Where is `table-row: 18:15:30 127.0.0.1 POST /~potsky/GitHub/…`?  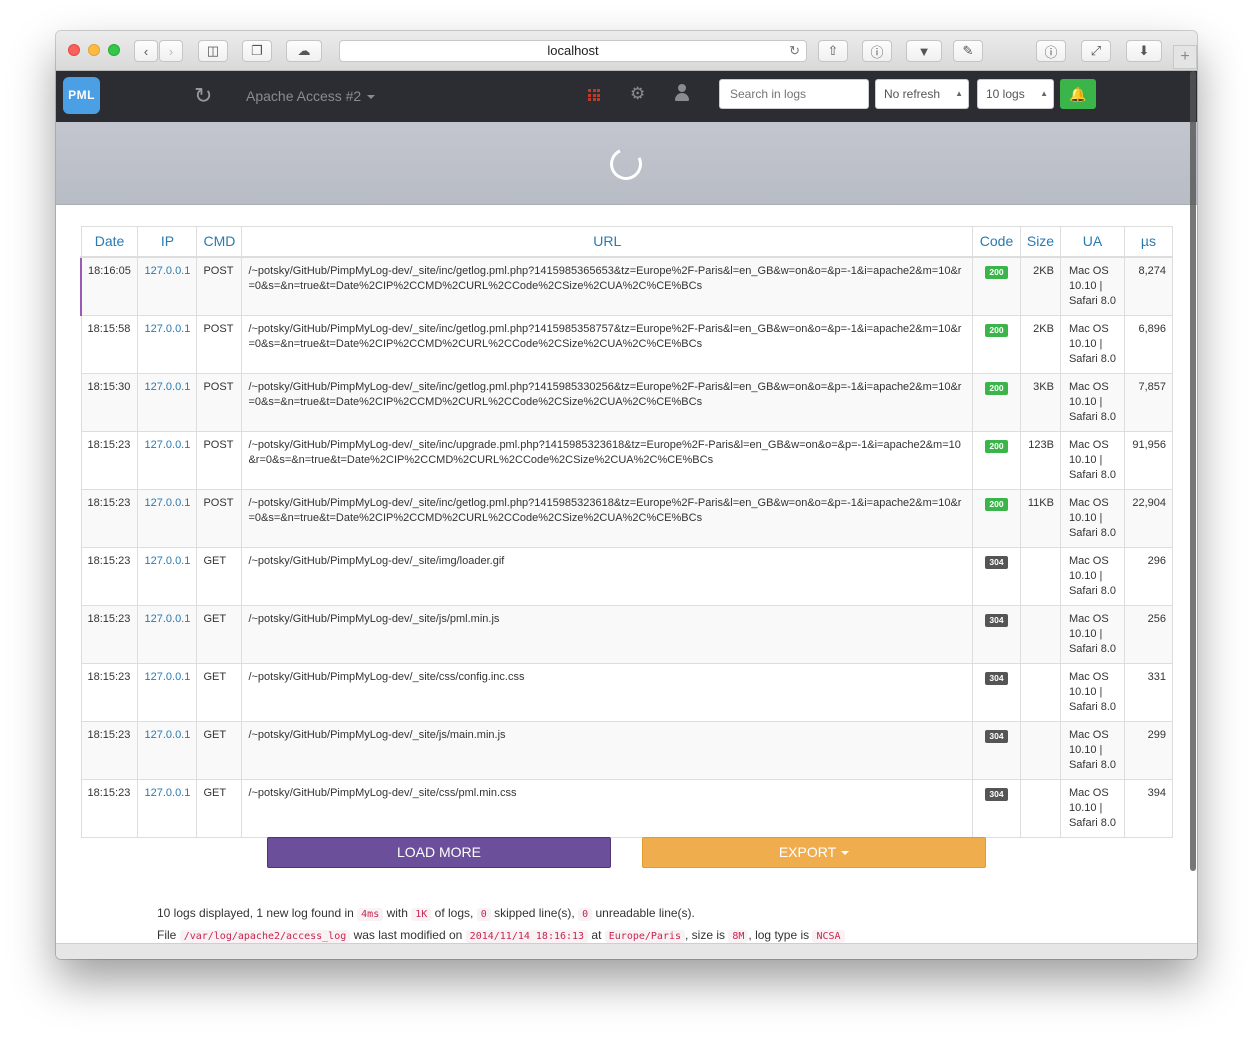 table-row: 18:15:30 127.0.0.1 POST /~potsky/GitHub/… is located at coordinates (627, 402).